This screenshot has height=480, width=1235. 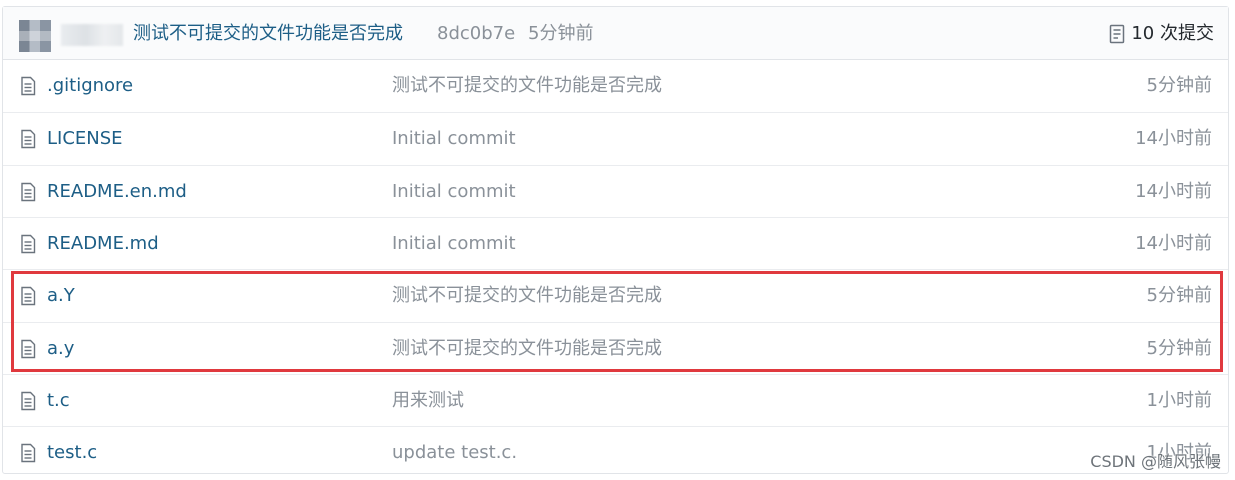 I want to click on file-name-link: .gitignore, so click(x=90, y=86).